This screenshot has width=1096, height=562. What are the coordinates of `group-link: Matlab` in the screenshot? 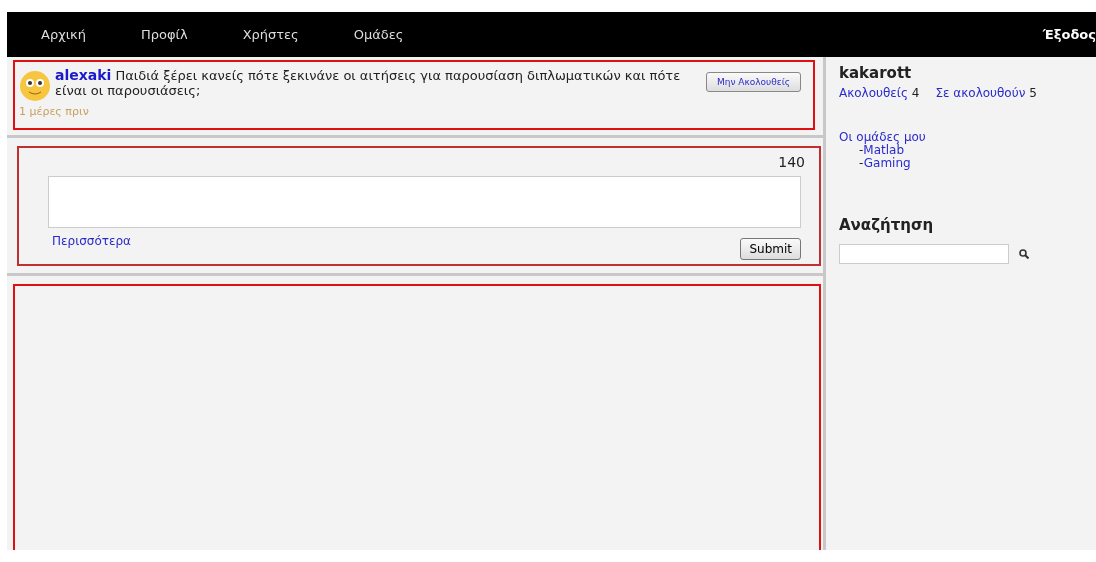 It's located at (884, 150).